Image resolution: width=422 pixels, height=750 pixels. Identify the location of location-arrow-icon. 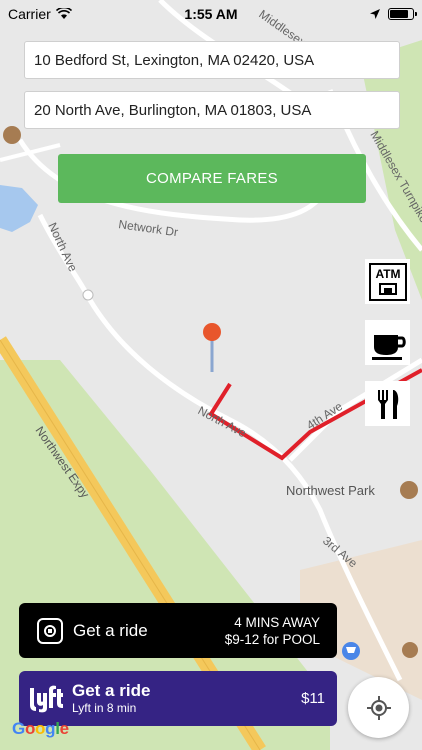
(375, 14).